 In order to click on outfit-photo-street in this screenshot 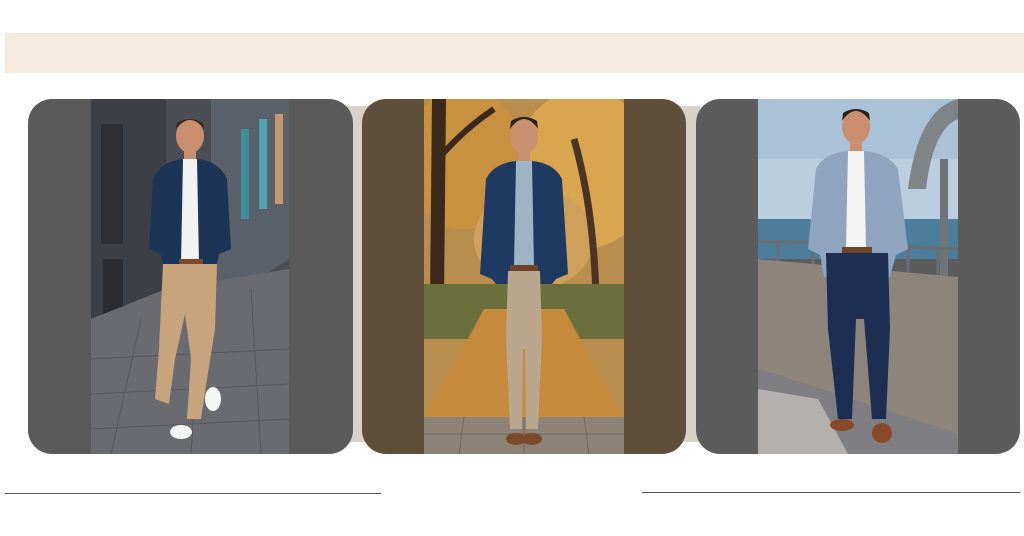, I will do `click(190, 276)`.